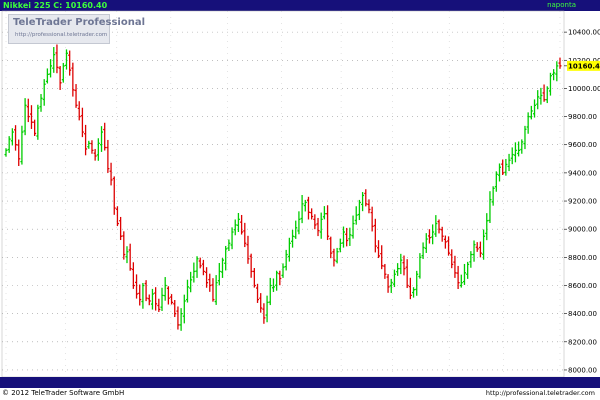 This screenshot has height=400, width=600. Describe the element at coordinates (300, 382) in the screenshot. I see `time-axis-bar` at that location.